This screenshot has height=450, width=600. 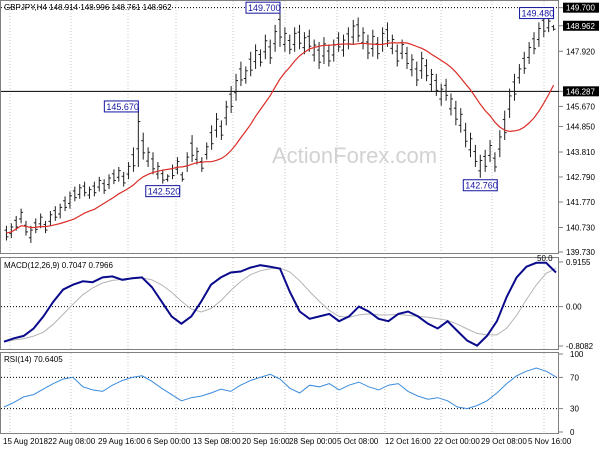 I want to click on annotation-label: 142.760, so click(x=481, y=186).